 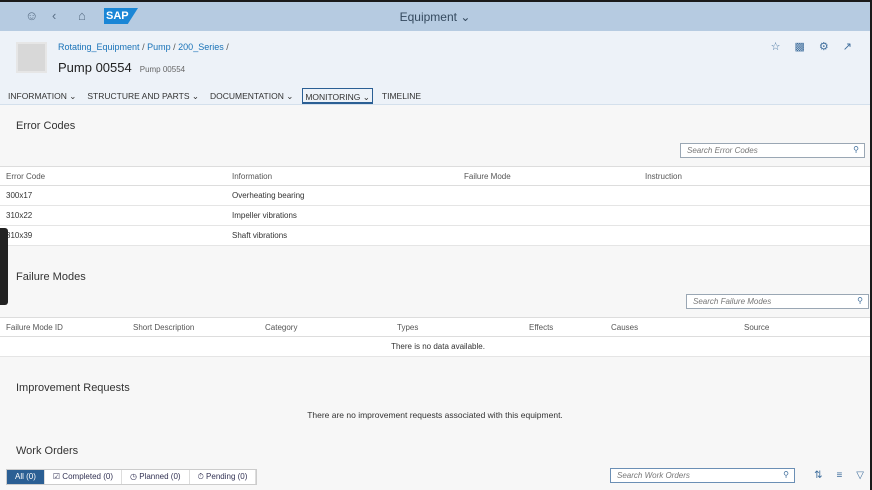 What do you see at coordinates (337, 96) in the screenshot?
I see `tab-monitoring: MONITORING ⌄` at bounding box center [337, 96].